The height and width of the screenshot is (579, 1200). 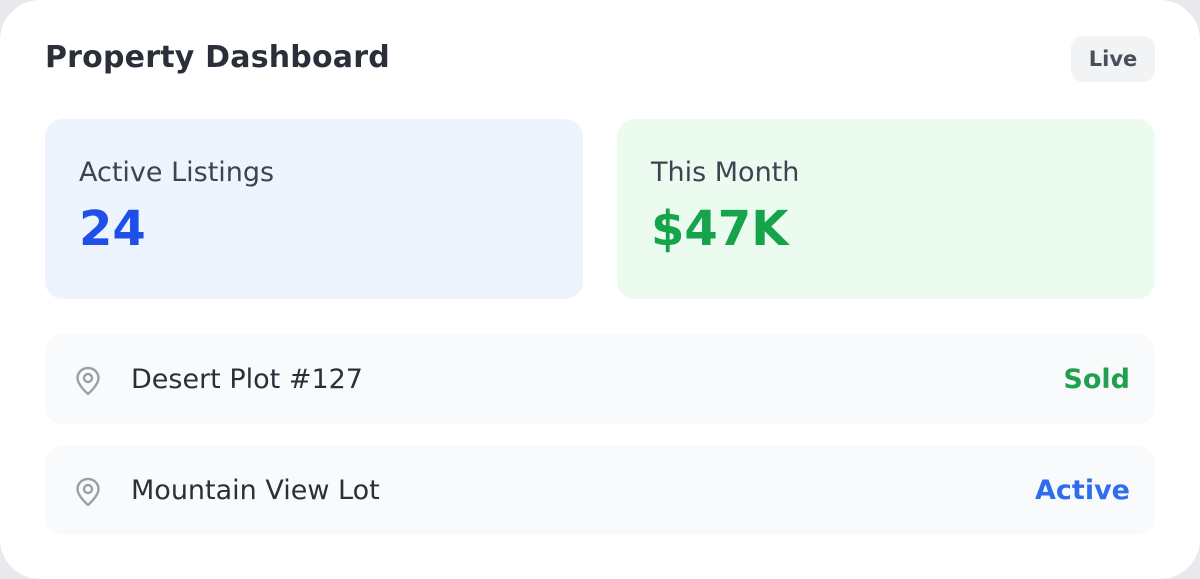 What do you see at coordinates (600, 379) in the screenshot?
I see `listing-row: Desert Plot #127 Sold` at bounding box center [600, 379].